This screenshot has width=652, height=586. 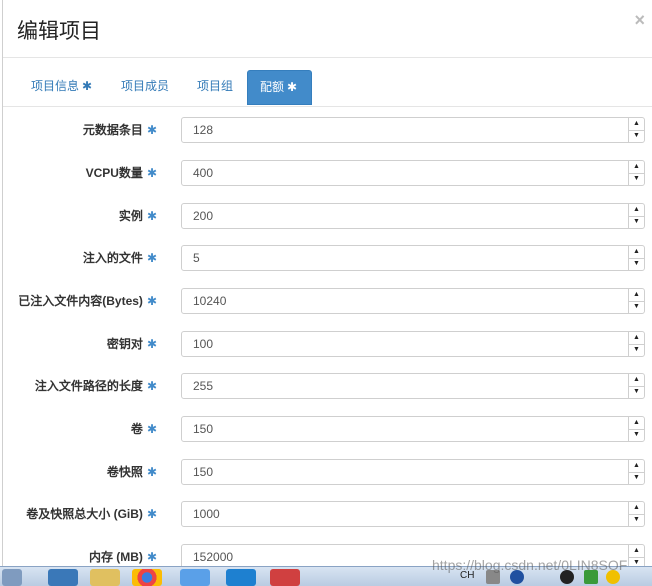 I want to click on field-key-pairs: 密钥对✱ ▲ ▼, so click(x=327, y=344).